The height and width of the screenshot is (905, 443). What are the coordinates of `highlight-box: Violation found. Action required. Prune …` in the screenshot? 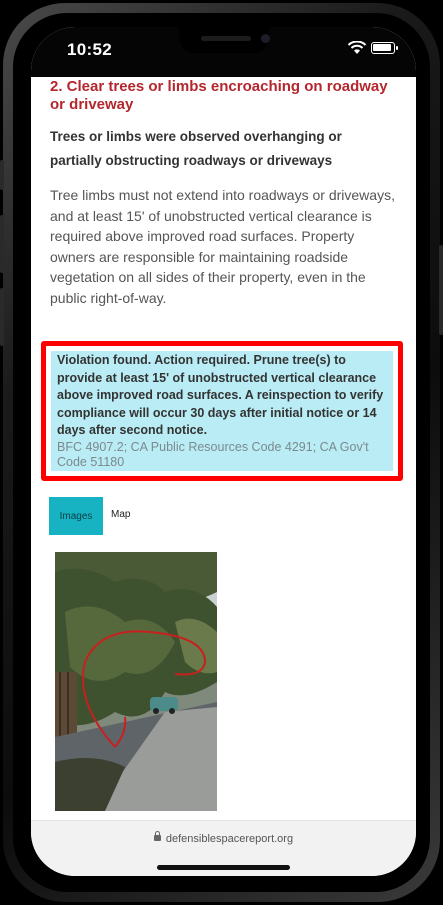 It's located at (222, 411).